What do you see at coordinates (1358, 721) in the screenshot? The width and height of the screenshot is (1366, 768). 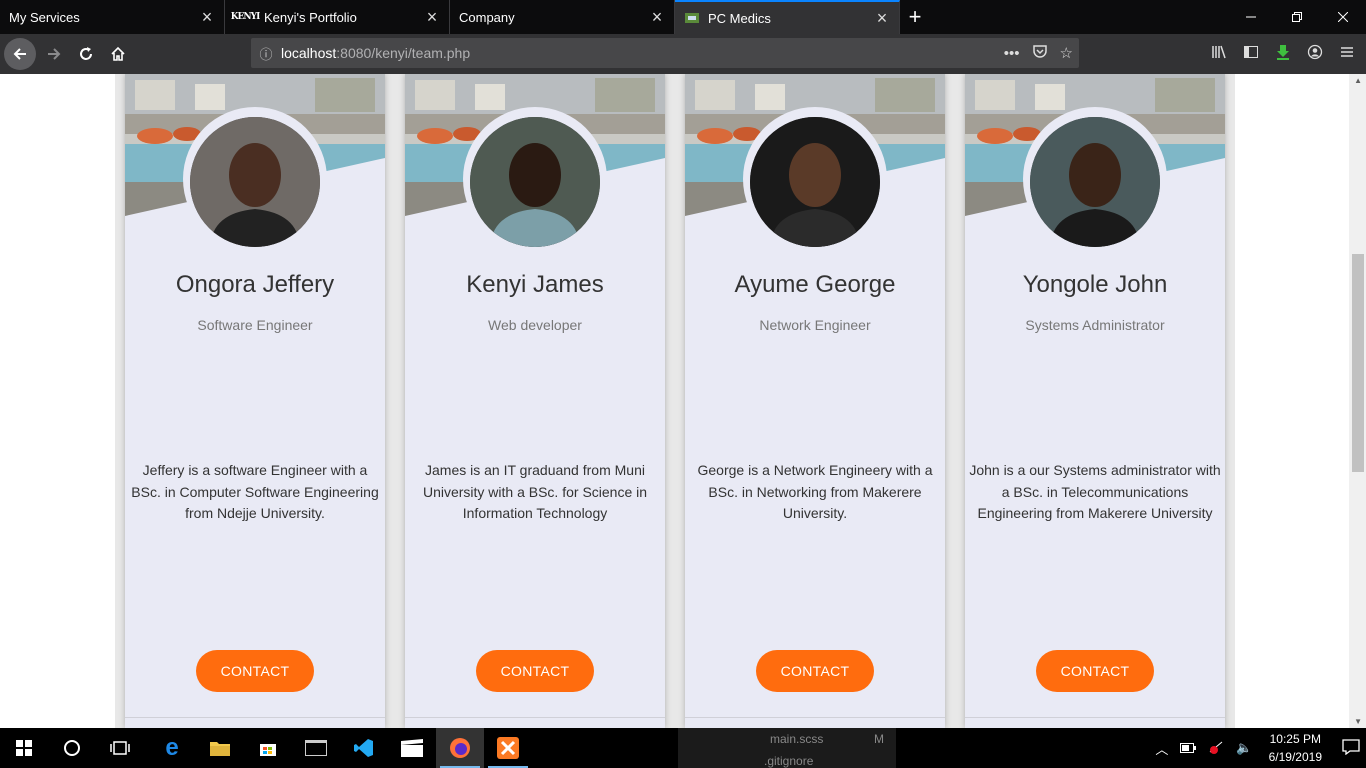 I see `scroll-down-icon: ▼` at bounding box center [1358, 721].